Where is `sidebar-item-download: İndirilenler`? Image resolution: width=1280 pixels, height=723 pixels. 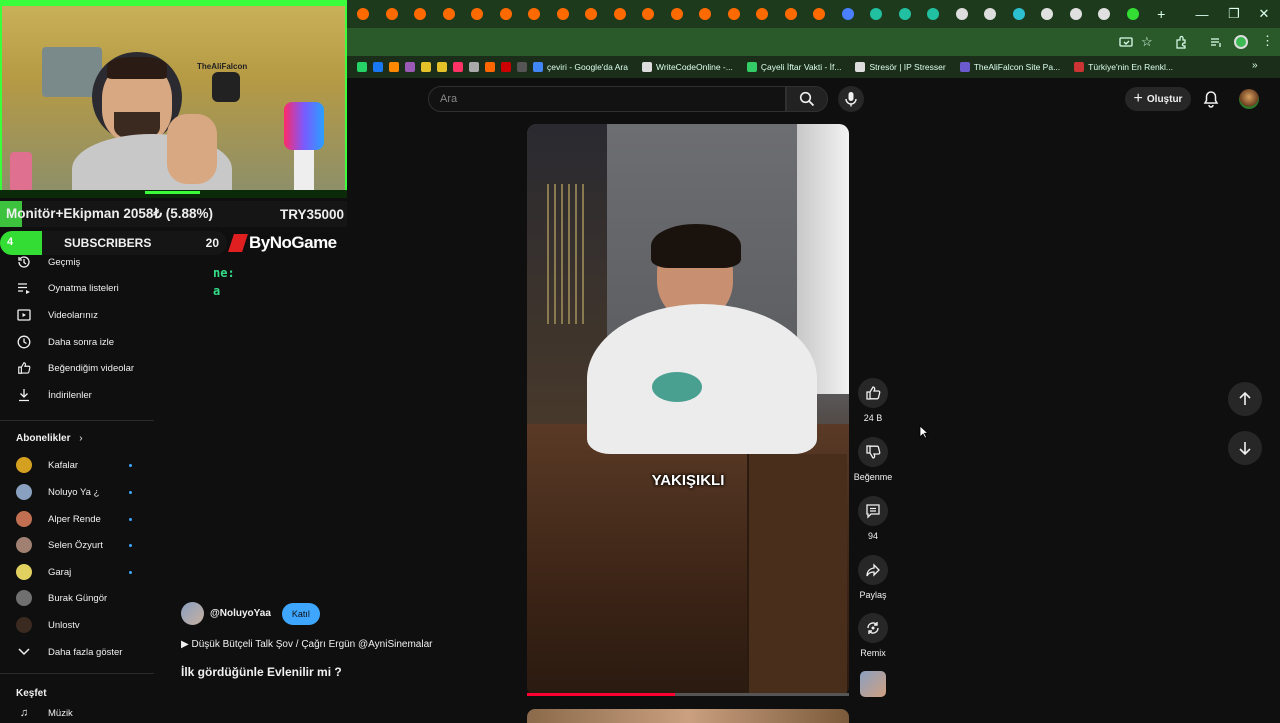 sidebar-item-download: İndirilenler is located at coordinates (54, 395).